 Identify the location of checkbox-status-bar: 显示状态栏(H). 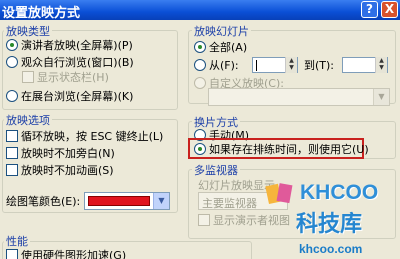
(65, 77).